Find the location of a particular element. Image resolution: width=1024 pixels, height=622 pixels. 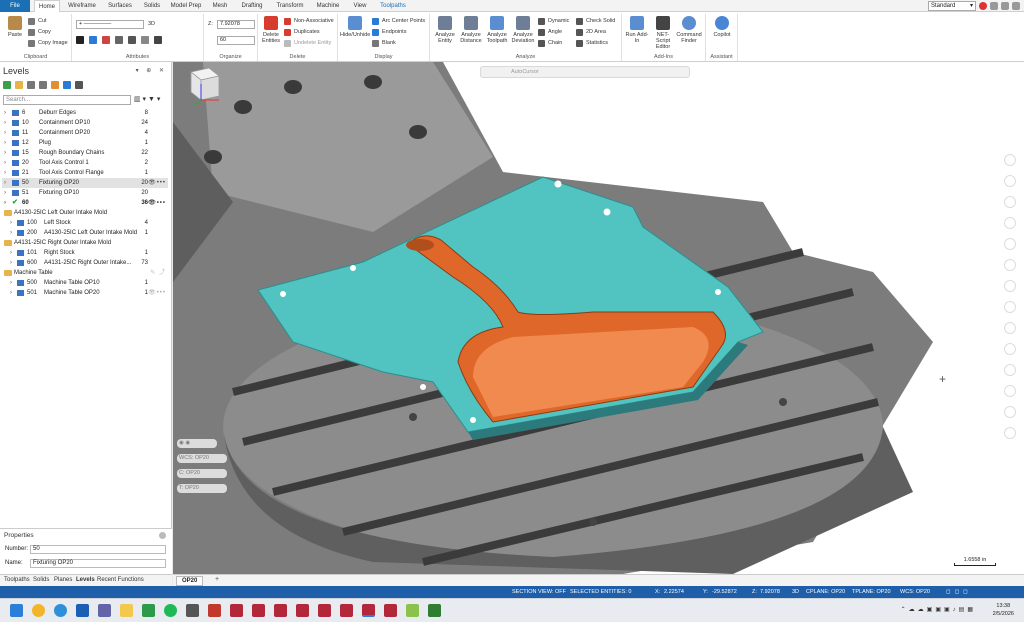

level-group: A4131-25IC Right Outer Intake Mold is located at coordinates (85, 243).